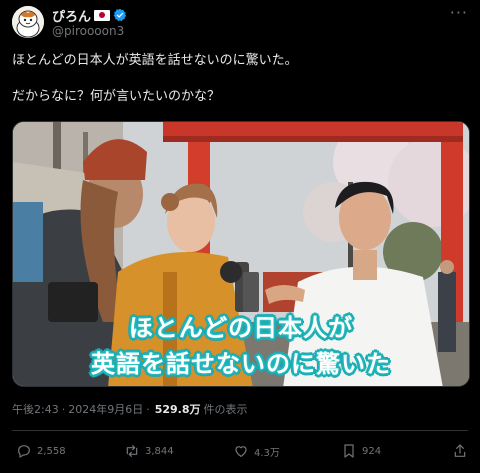 The height and width of the screenshot is (473, 480). I want to click on post-meta: 午後2:43 · 2024年9月6日 · 529.8万 件の表示, so click(130, 409).